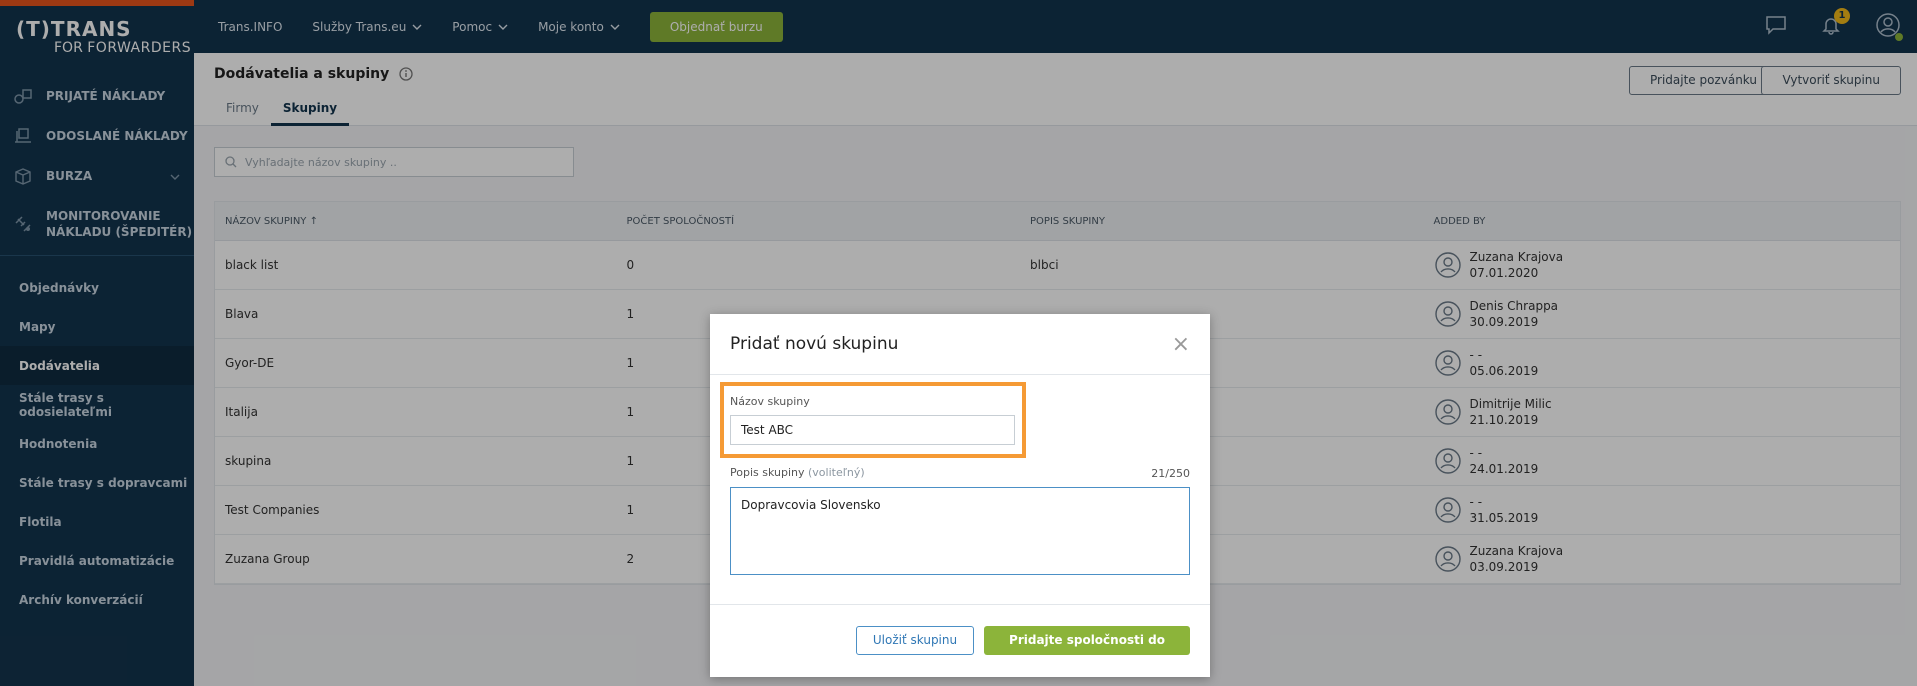 The height and width of the screenshot is (686, 1917). I want to click on modal-title: Pridať novú skupinu, so click(960, 344).